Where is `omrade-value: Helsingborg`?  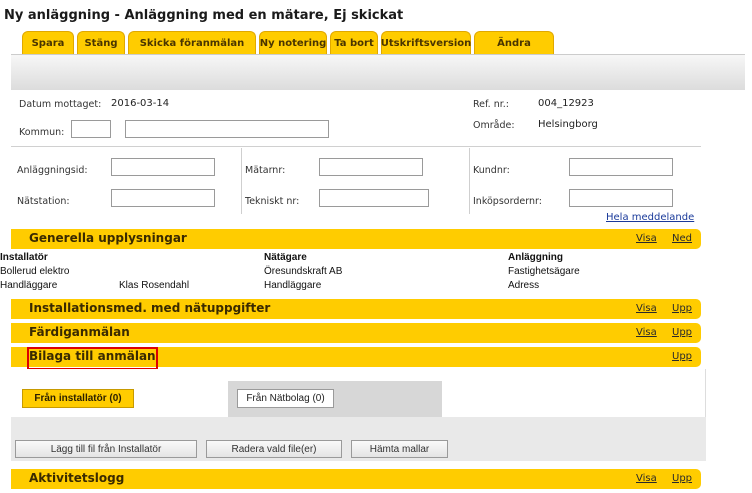
omrade-value: Helsingborg is located at coordinates (568, 124).